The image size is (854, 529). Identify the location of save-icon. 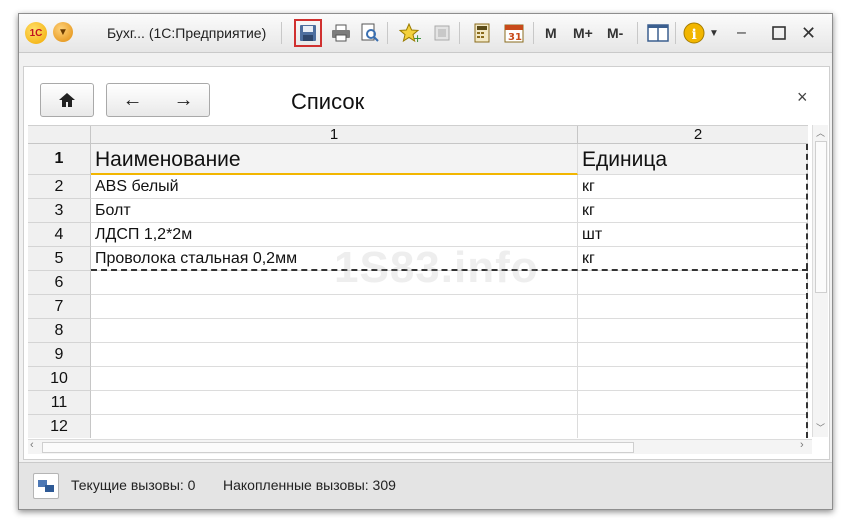
(308, 33).